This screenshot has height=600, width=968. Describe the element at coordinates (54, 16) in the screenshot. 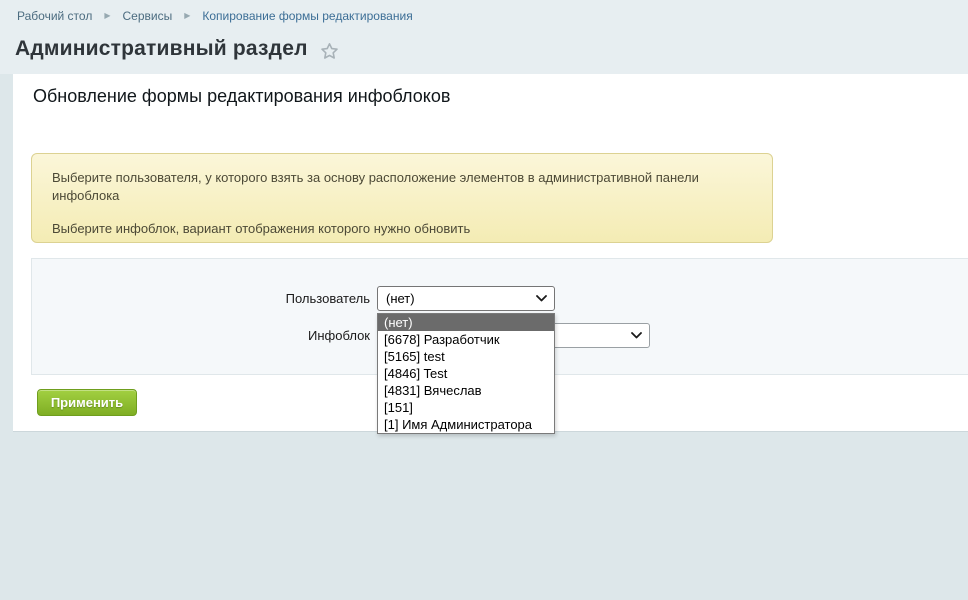

I see `breadcrumb-item-desktop: Рабочий стол` at that location.